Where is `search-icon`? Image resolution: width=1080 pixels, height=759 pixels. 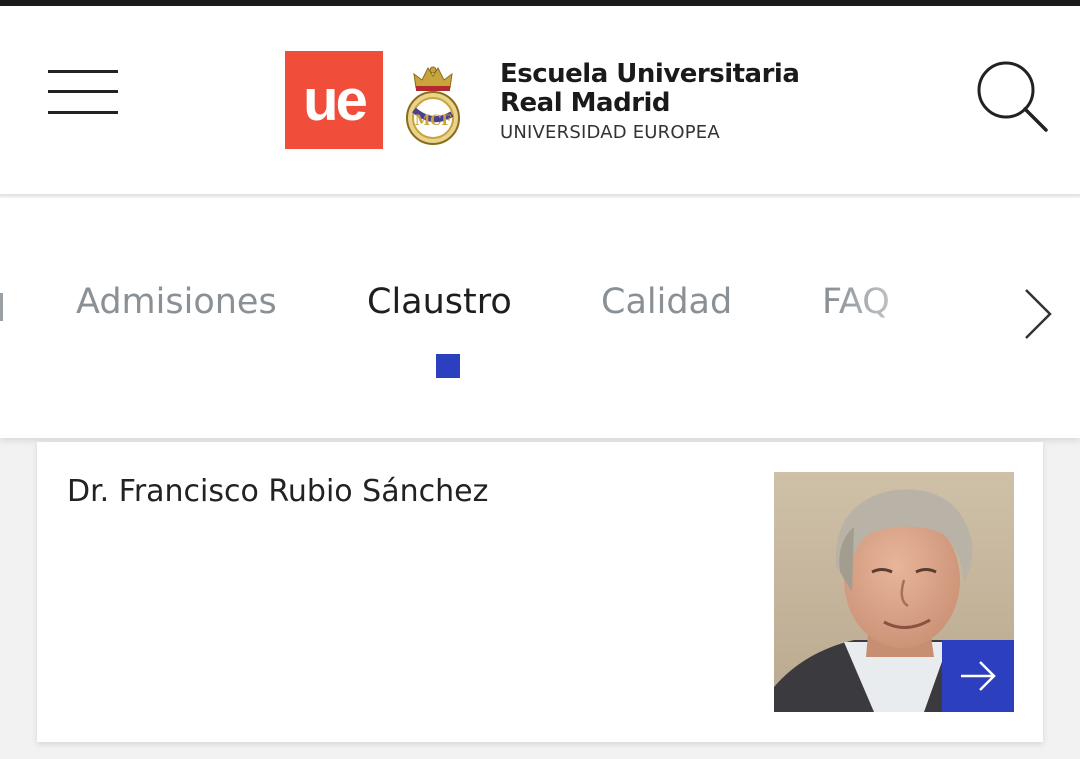
search-icon is located at coordinates (1013, 97).